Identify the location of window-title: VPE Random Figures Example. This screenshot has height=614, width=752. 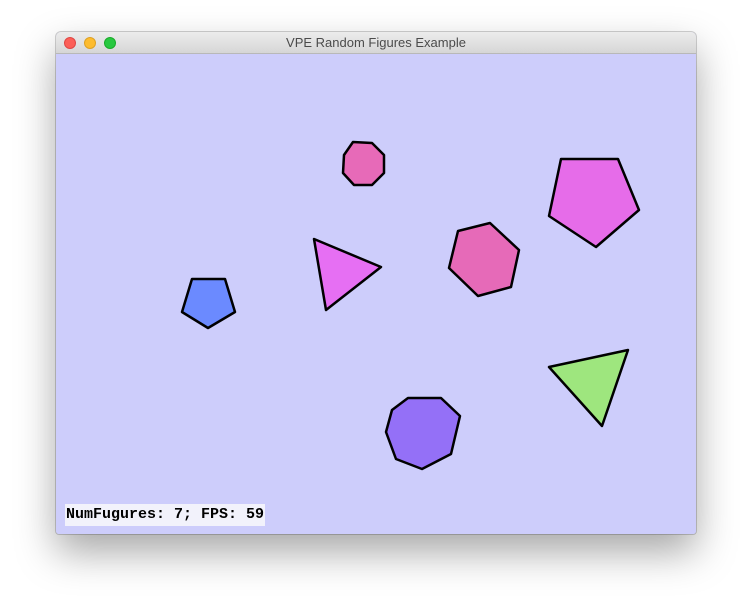
(376, 42).